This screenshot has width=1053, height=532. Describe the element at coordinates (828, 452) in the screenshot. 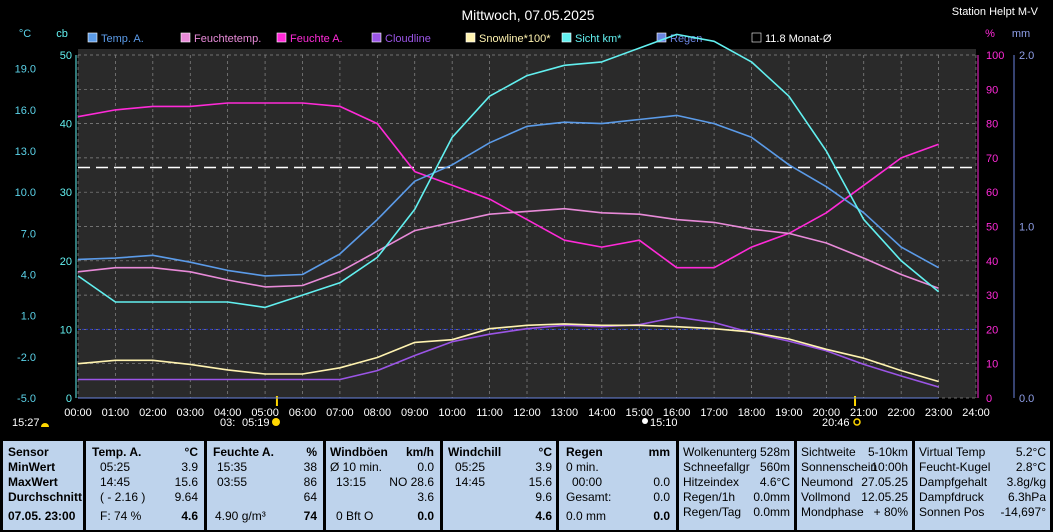

I see `misc2-label: Sichtweite` at that location.